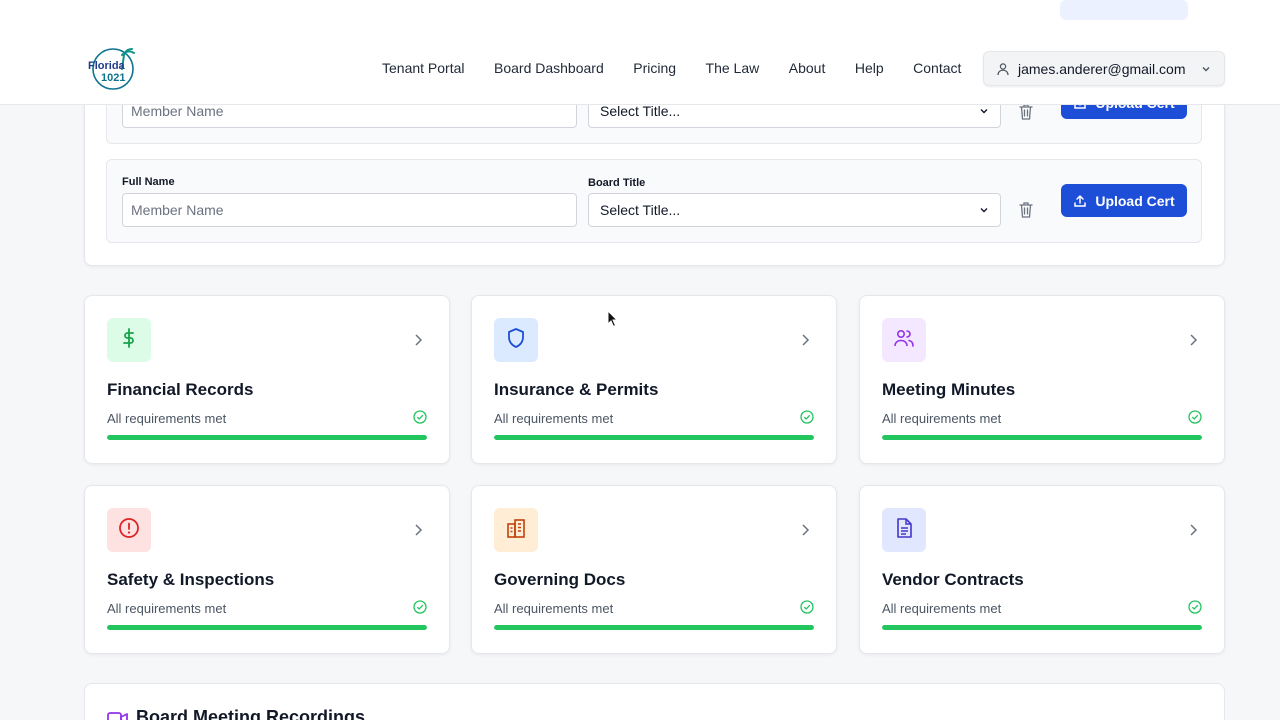 This screenshot has width=1280, height=720. What do you see at coordinates (807, 68) in the screenshot?
I see `nav-about: About` at bounding box center [807, 68].